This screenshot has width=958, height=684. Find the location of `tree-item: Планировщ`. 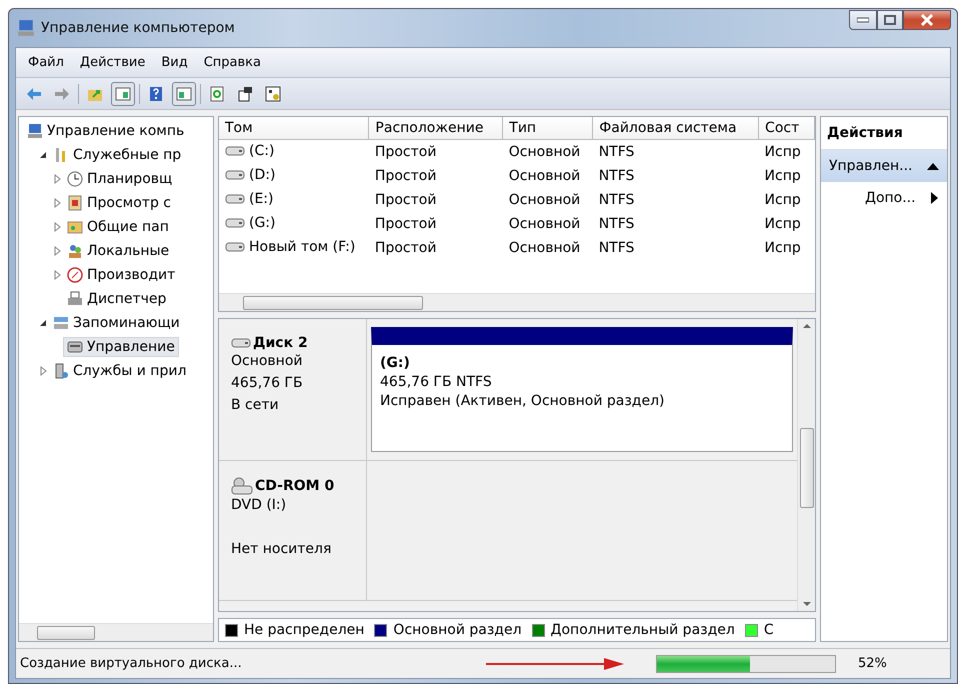

tree-item: Планировщ is located at coordinates (119, 179).